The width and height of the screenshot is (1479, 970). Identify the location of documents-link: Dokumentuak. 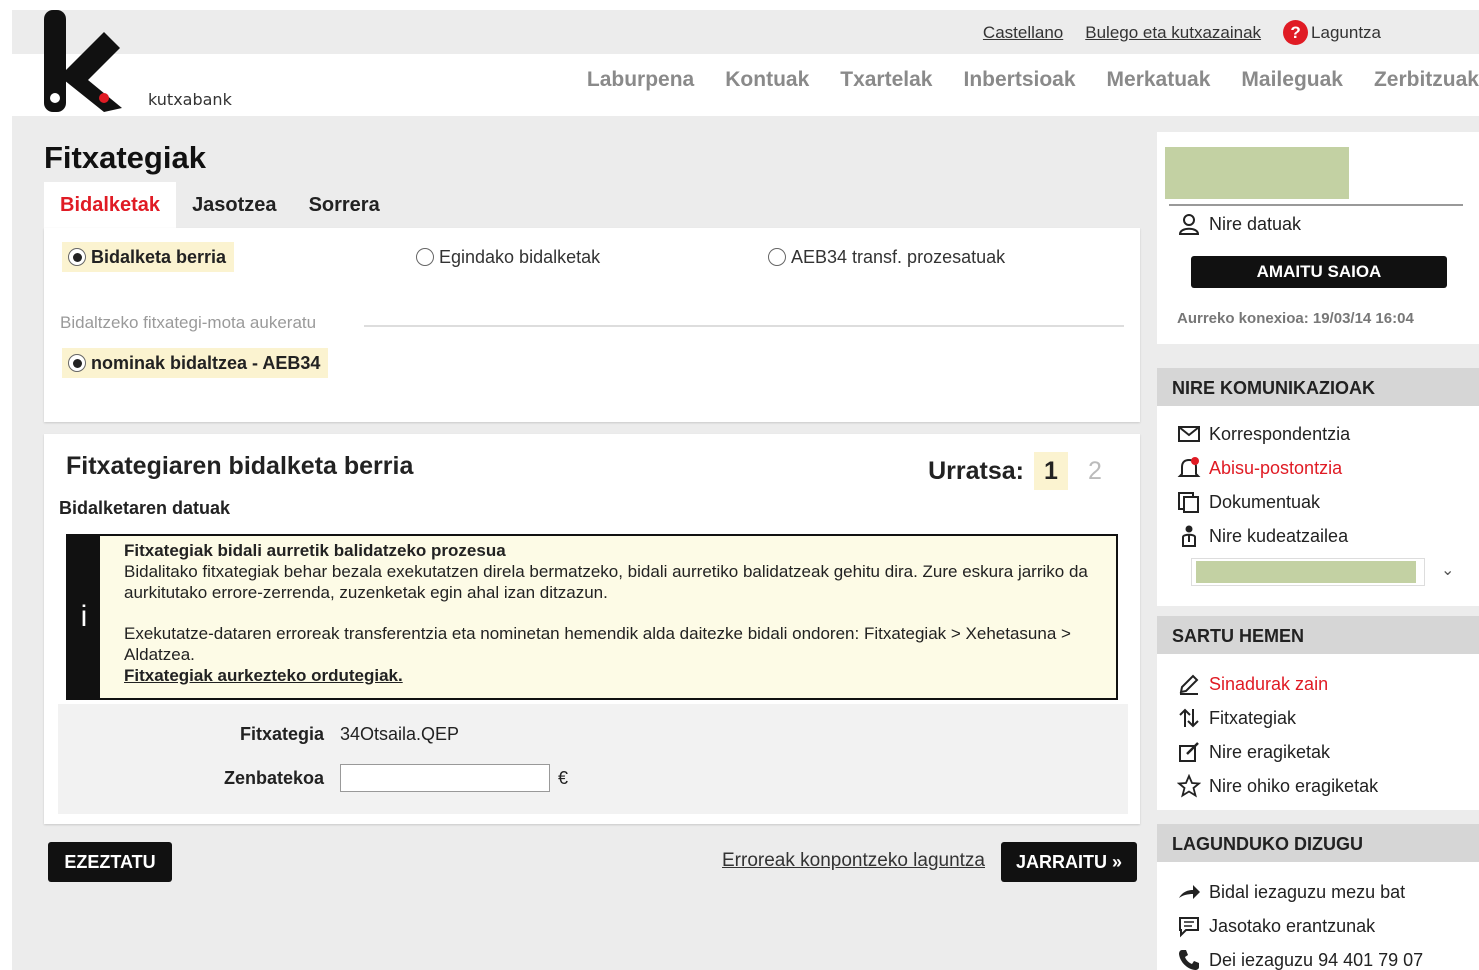
(1248, 502).